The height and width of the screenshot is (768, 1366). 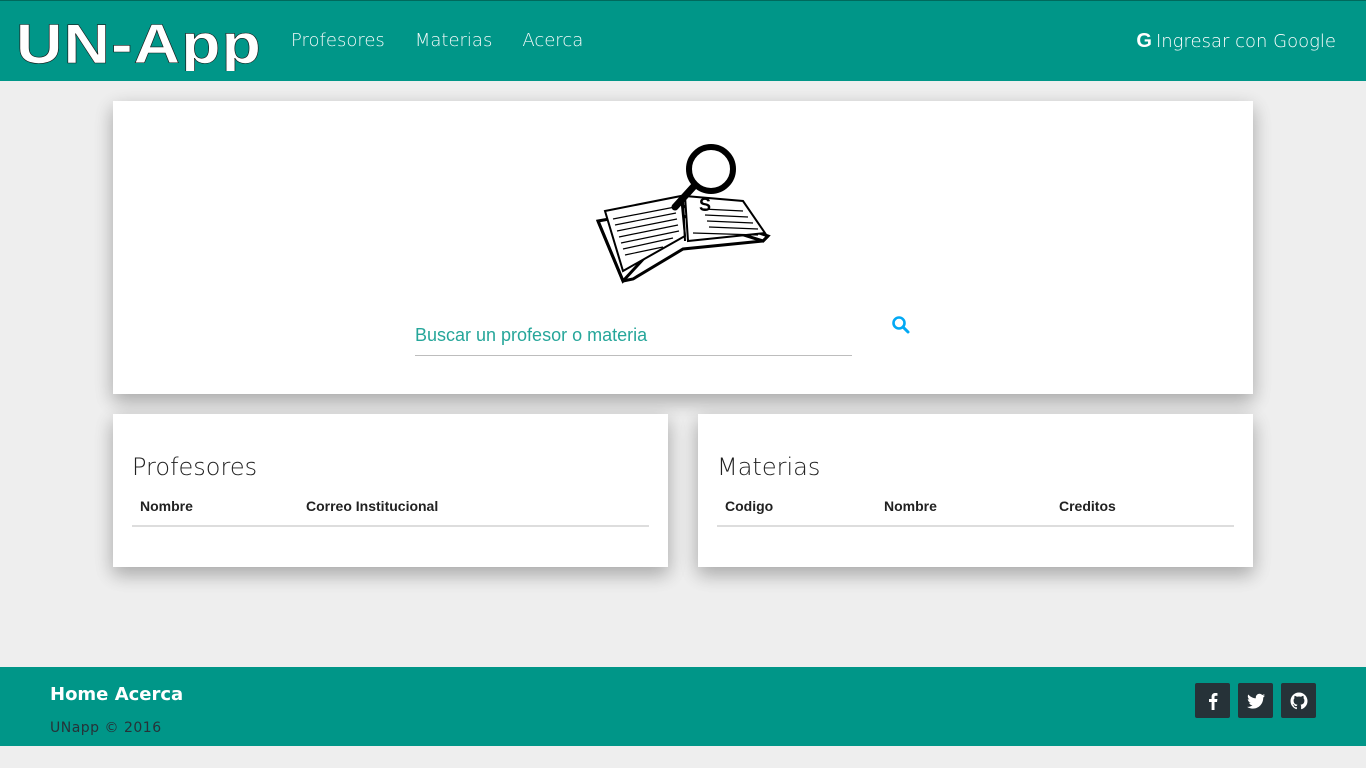 I want to click on profesores-table-header: Nombre Correo Institucional, so click(x=390, y=512).